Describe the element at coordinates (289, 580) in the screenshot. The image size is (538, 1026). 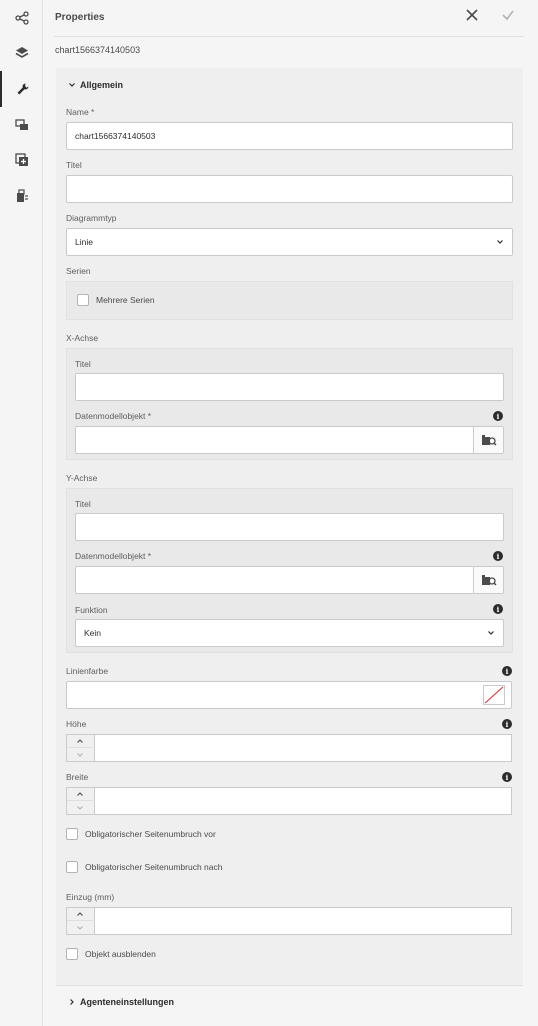
I see `y-axis-datamodel-field` at that location.